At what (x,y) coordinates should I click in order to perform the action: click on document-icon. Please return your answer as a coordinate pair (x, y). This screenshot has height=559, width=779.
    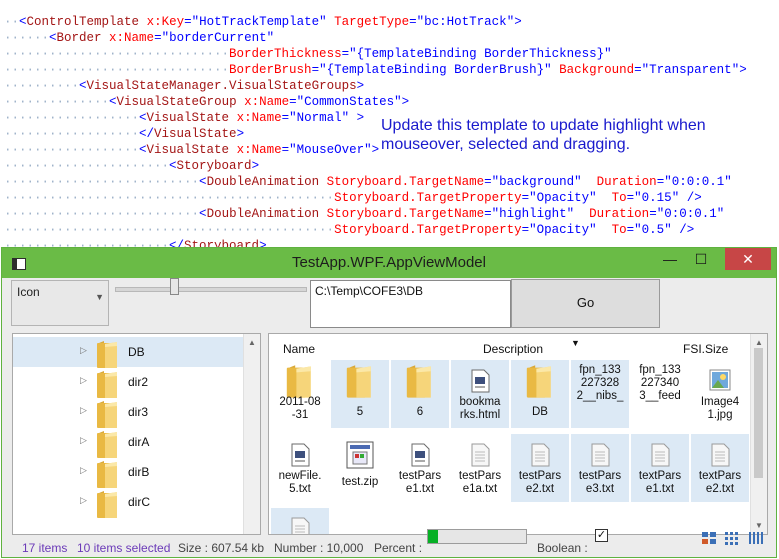
    Looking at the image, I should click on (480, 383).